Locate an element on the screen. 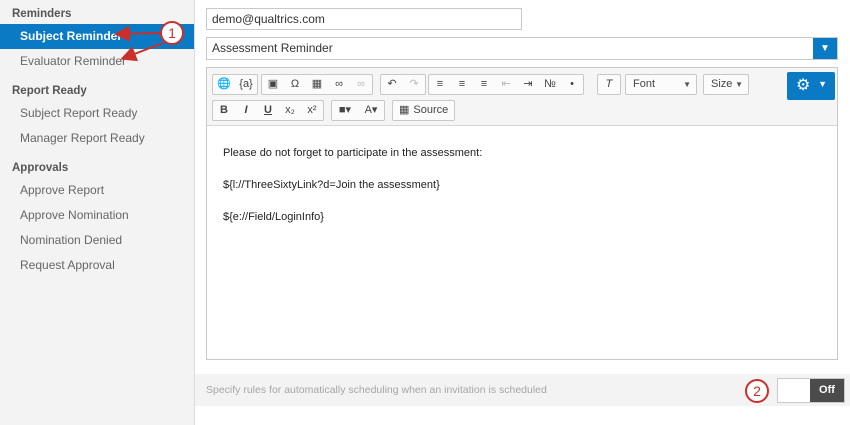 Image resolution: width=850 pixels, height=425 pixels. annotation-marker-2: 2 is located at coordinates (757, 391).